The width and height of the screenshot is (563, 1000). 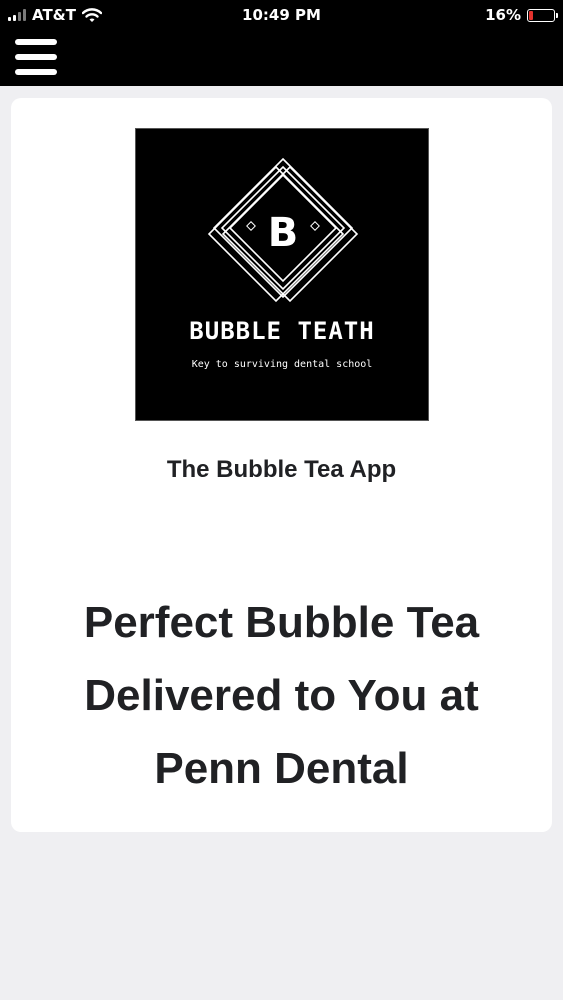 I want to click on top-nav-bar, so click(x=281, y=58).